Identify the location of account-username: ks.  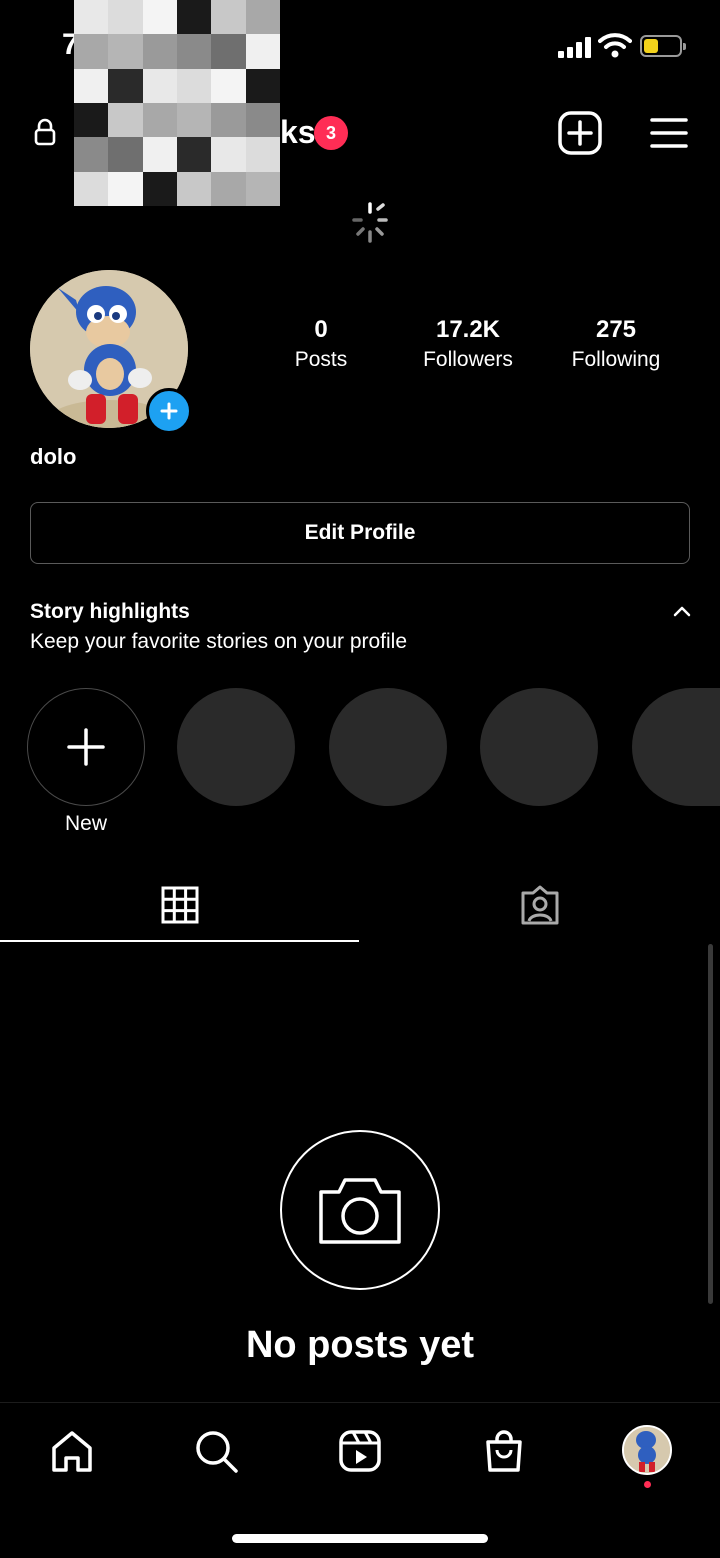
(298, 132).